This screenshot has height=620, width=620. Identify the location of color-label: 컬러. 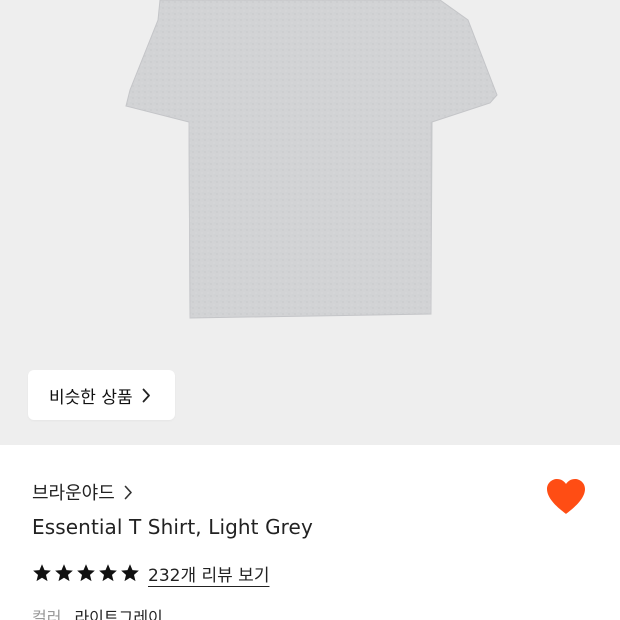
(47, 614).